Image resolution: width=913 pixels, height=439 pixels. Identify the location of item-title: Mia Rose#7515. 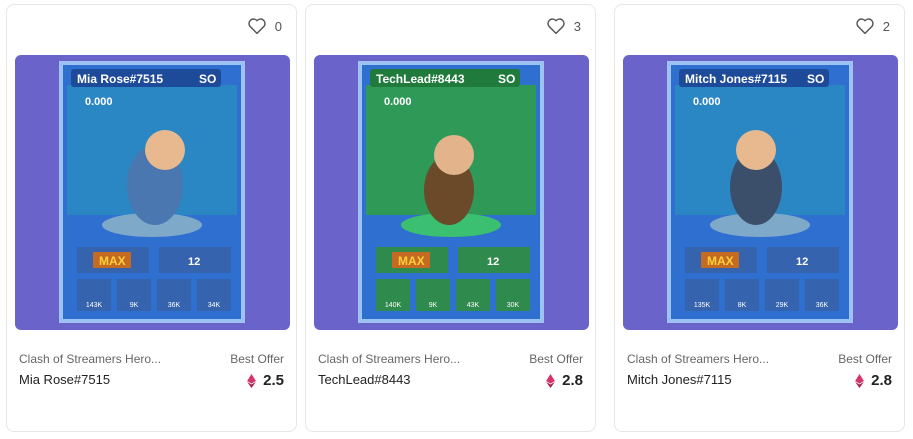
(104, 379).